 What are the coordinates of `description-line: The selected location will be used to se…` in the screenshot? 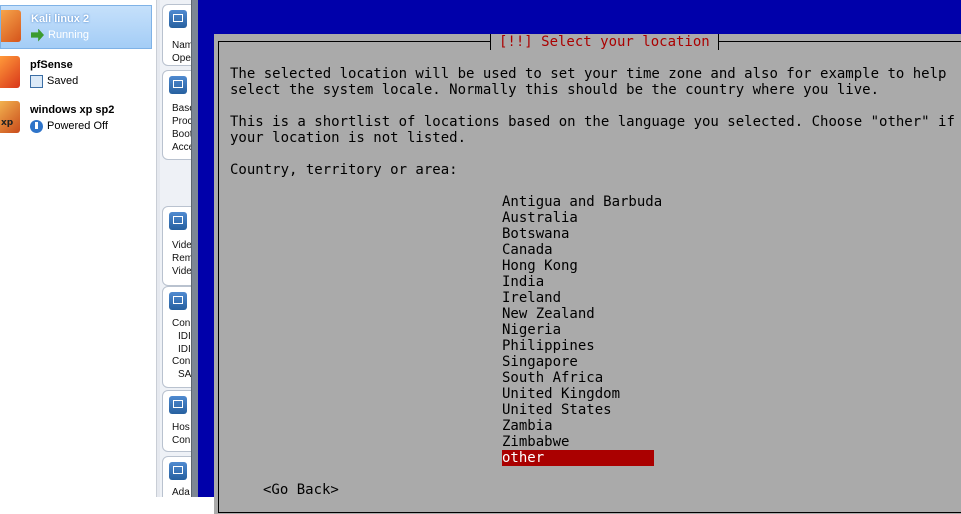 It's located at (588, 74).